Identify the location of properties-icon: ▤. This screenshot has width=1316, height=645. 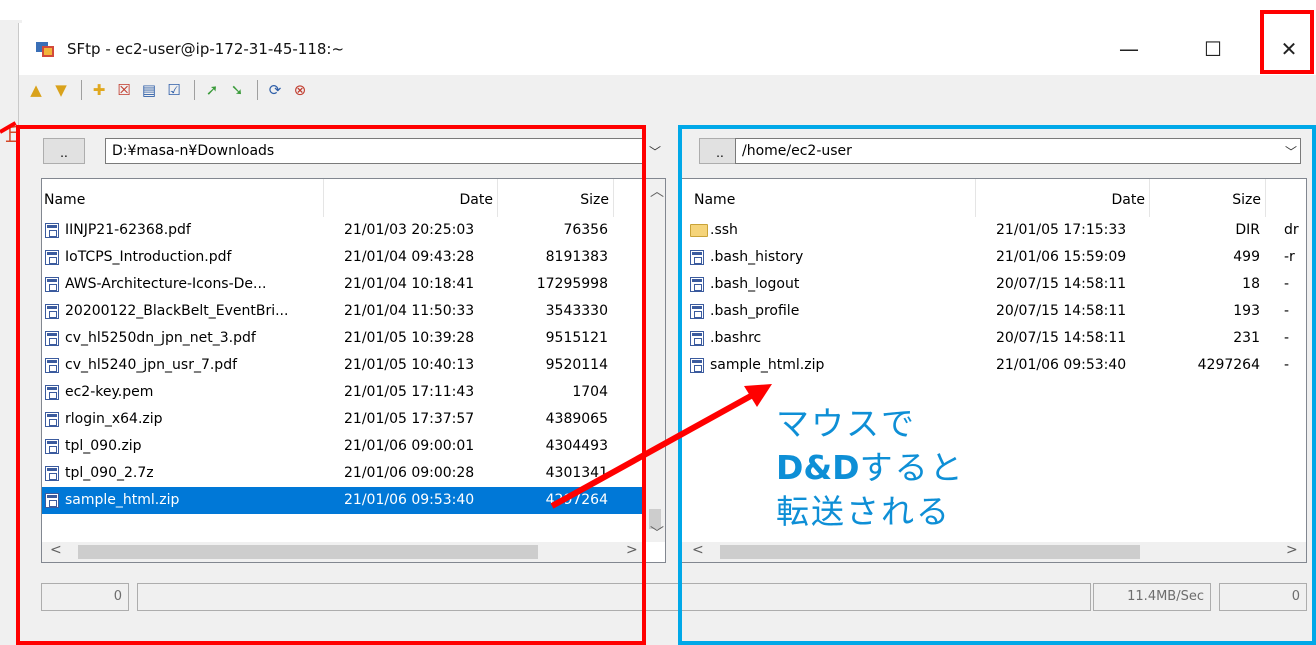
(149, 90).